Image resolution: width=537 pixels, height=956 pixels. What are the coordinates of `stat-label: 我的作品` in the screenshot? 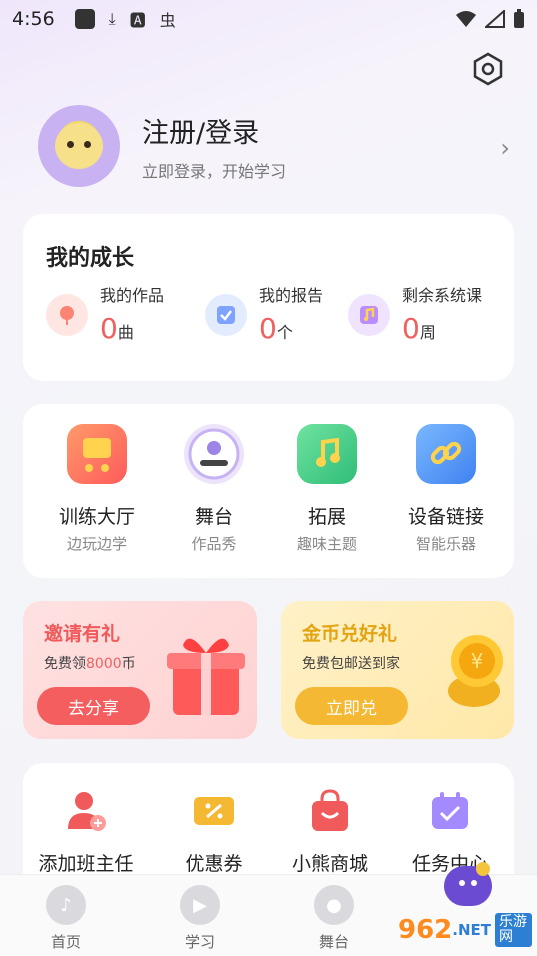 It's located at (132, 295).